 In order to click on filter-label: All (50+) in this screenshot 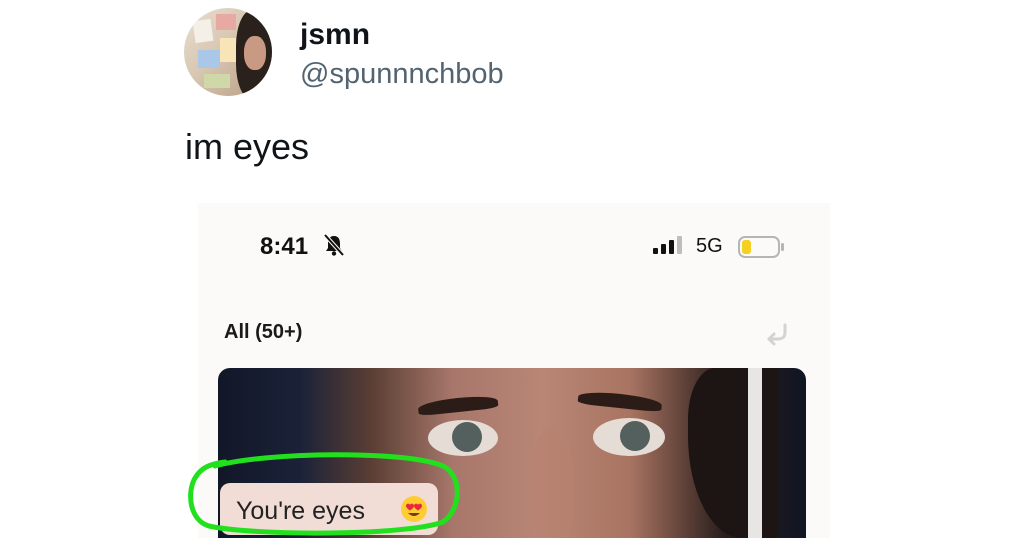, I will do `click(263, 332)`.